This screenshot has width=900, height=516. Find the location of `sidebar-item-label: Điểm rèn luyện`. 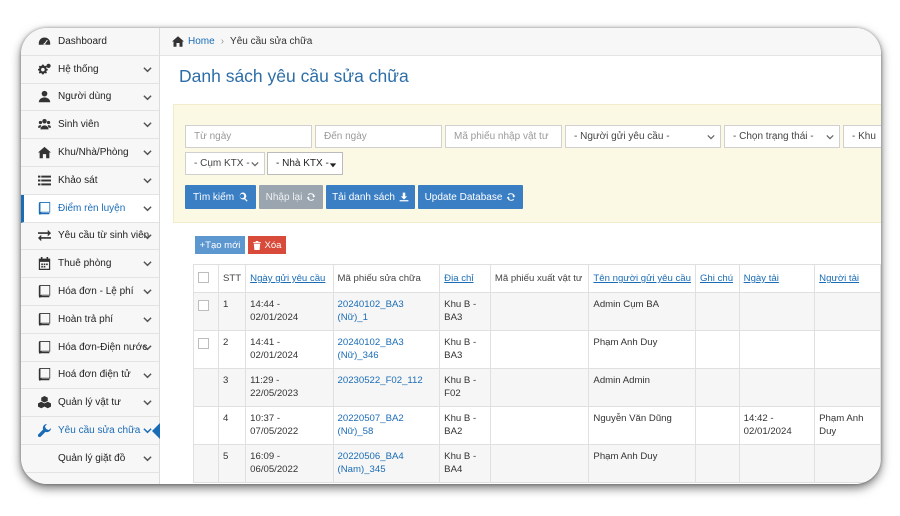

sidebar-item-label: Điểm rèn luyện is located at coordinates (92, 208).